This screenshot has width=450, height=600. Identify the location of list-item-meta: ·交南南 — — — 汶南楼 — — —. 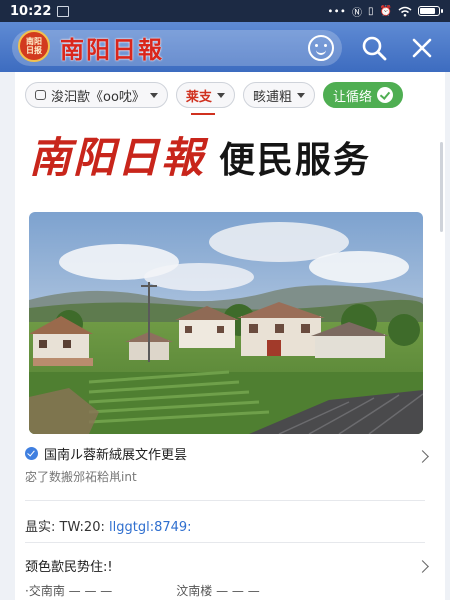
(225, 590).